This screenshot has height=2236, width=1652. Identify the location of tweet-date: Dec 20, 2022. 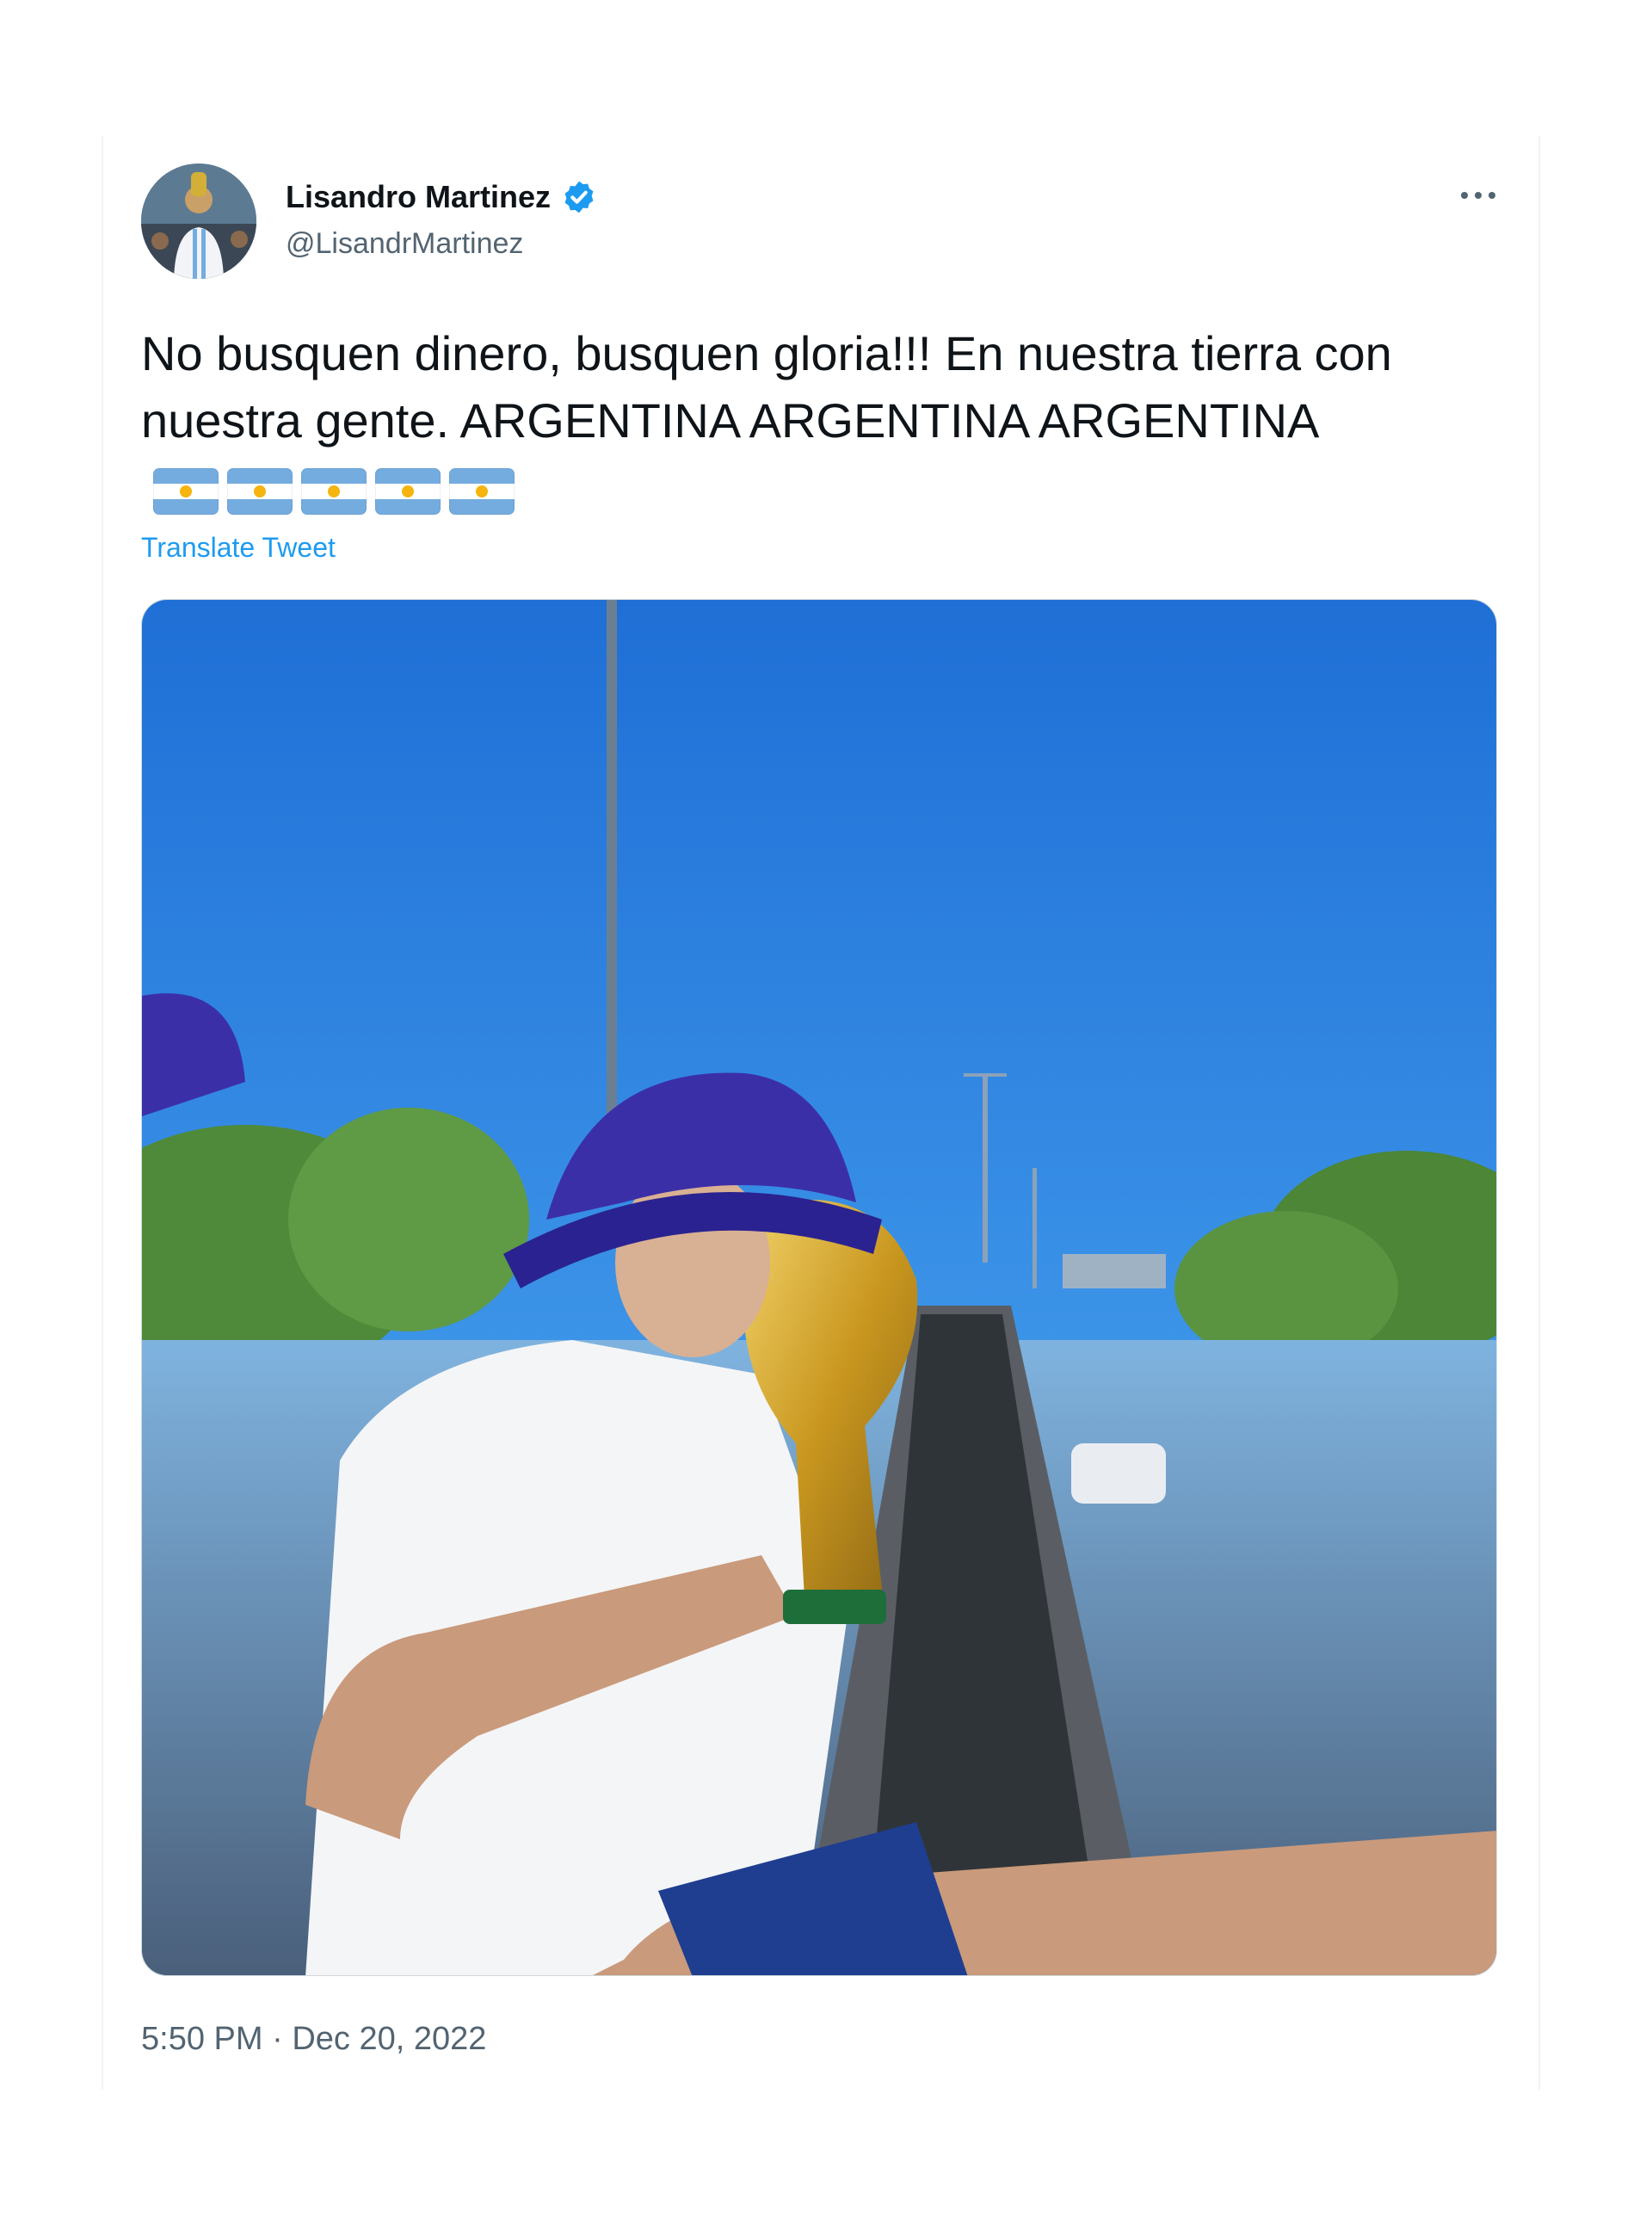
(389, 2039).